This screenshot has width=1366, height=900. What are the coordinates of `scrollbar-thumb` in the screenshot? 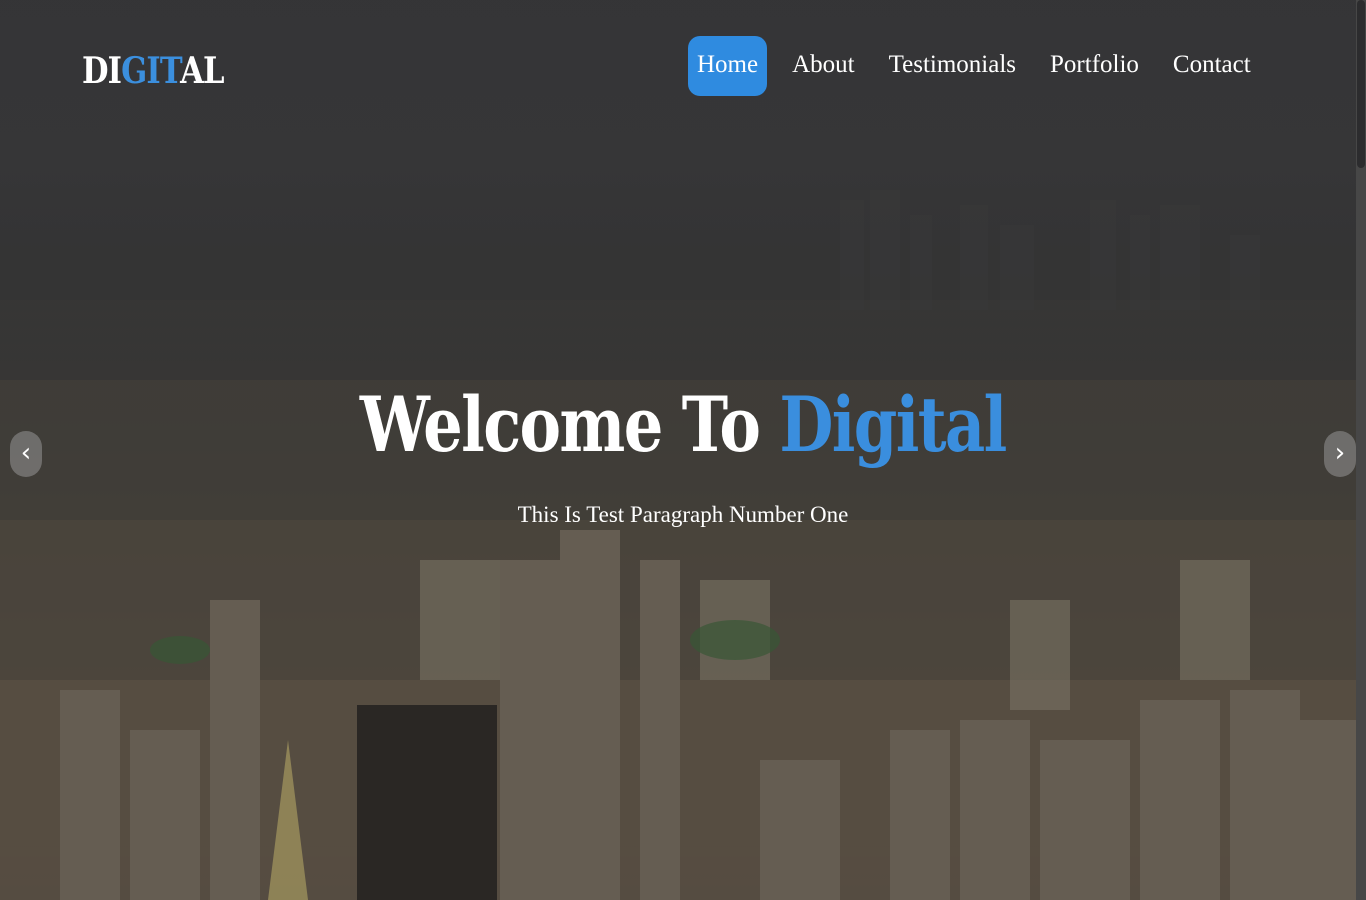 It's located at (1361, 84).